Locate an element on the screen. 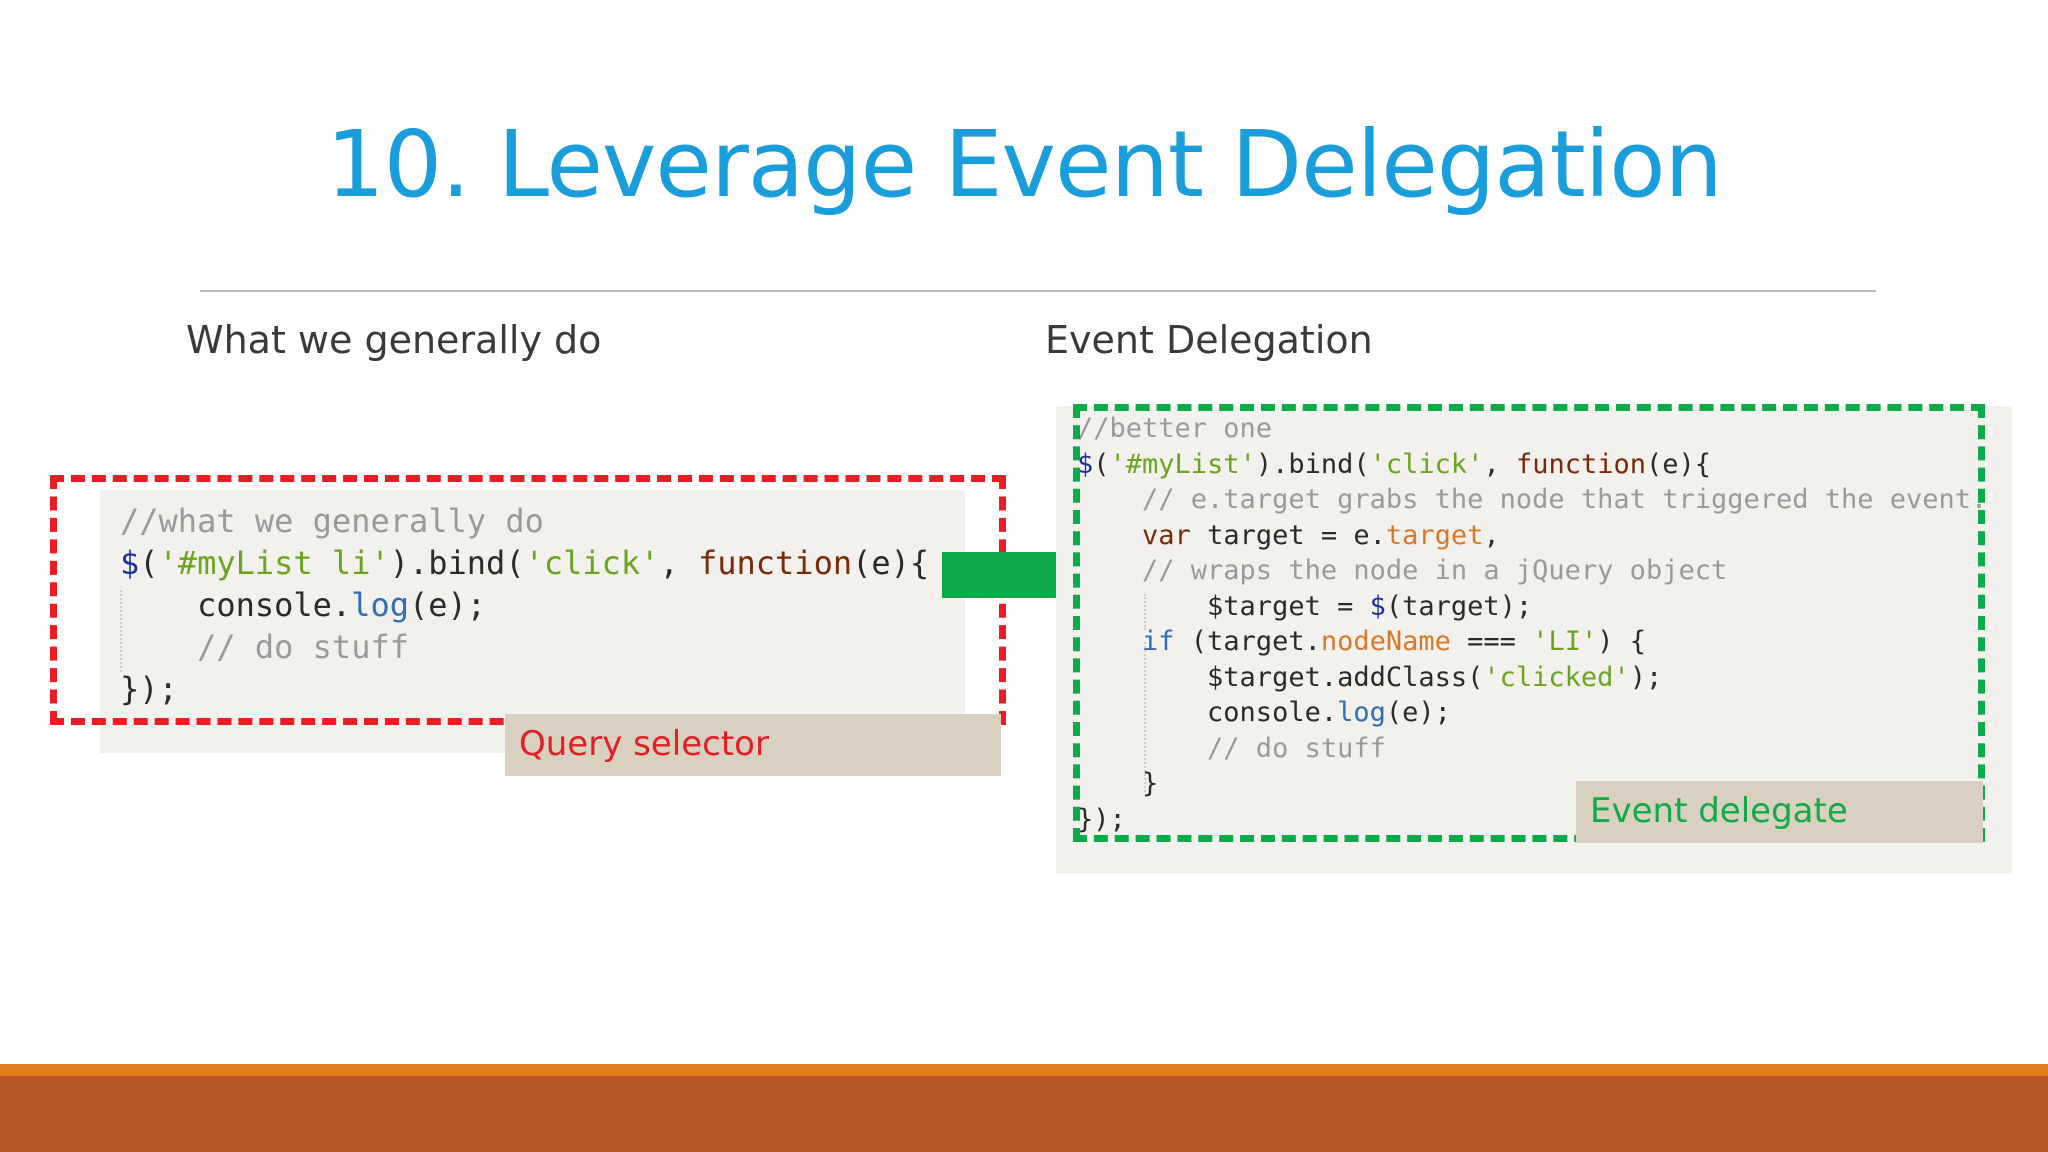  title-divider is located at coordinates (1038, 291).